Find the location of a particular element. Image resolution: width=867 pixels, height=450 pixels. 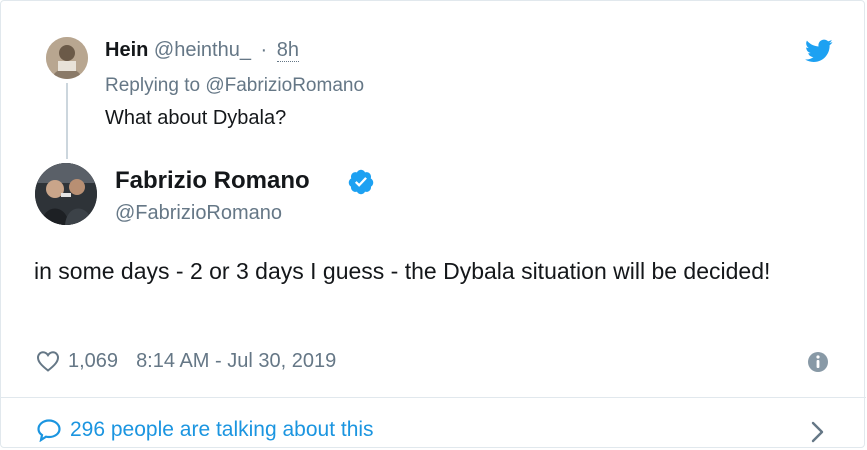

like-count: 1,069 is located at coordinates (93, 361).